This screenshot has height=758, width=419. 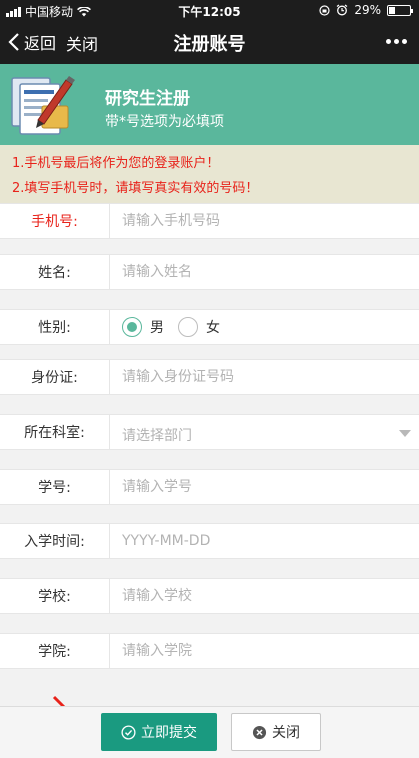 I want to click on banner-title: 研究生注册, so click(x=147, y=99).